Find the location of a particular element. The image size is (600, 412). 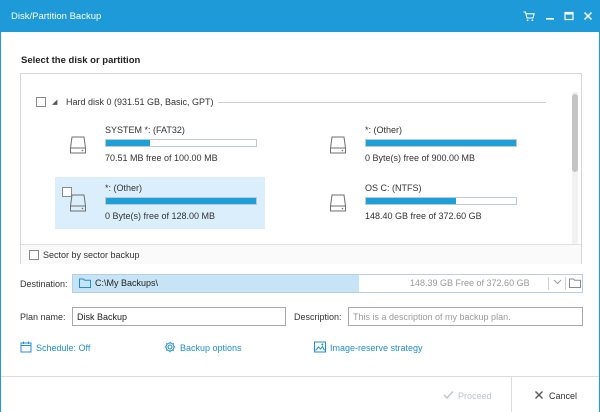

footer: Proceed Cancel is located at coordinates (300, 394).